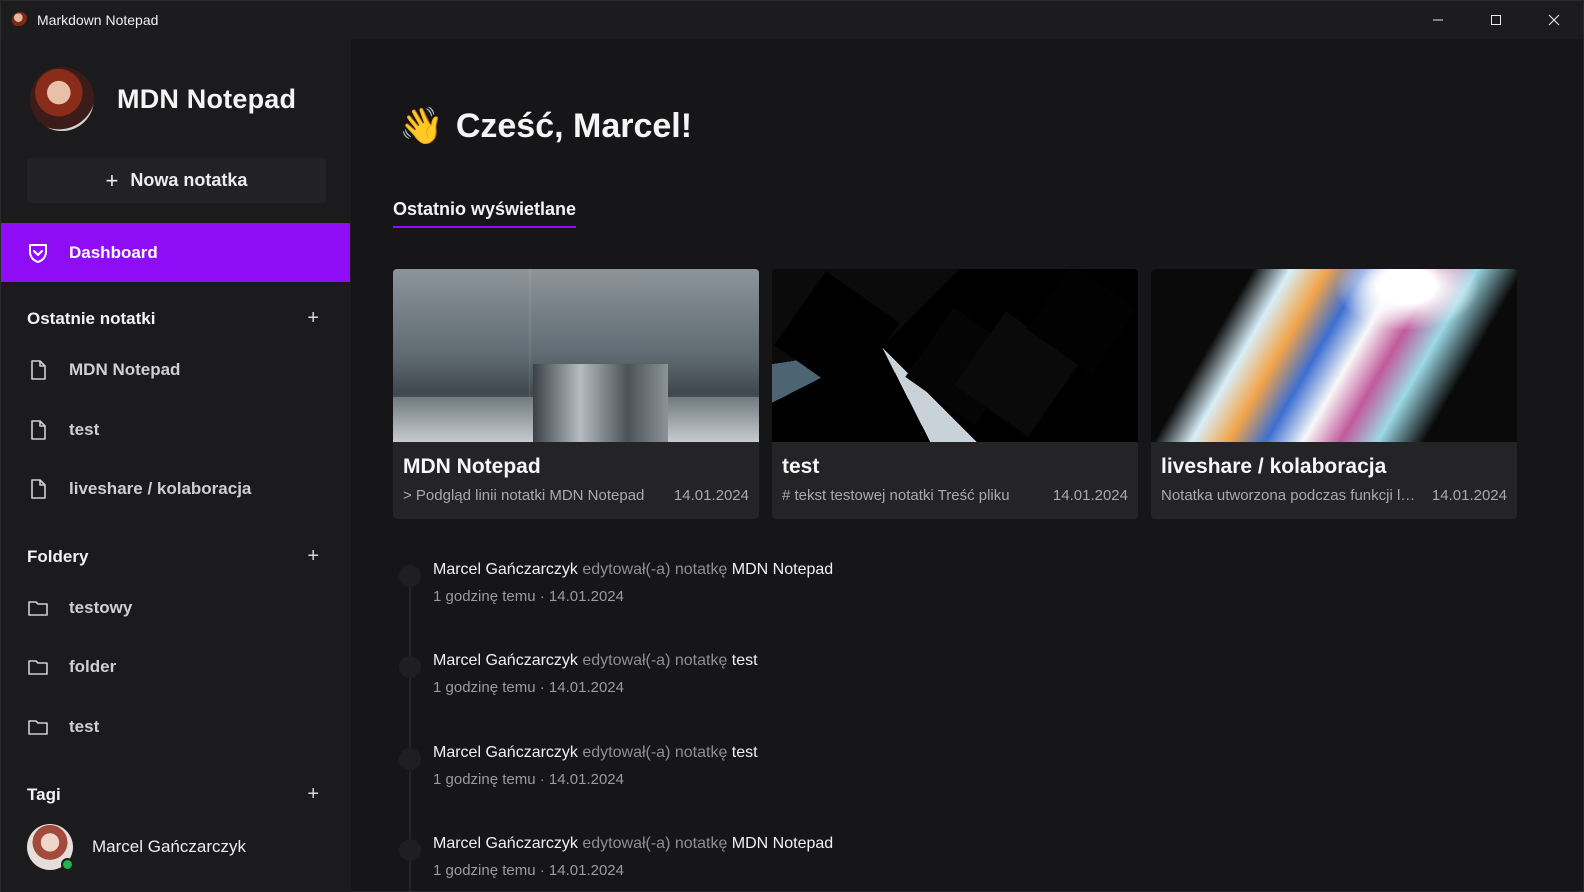 The image size is (1584, 892). What do you see at coordinates (176, 794) in the screenshot?
I see `tags-header: Tagi +` at bounding box center [176, 794].